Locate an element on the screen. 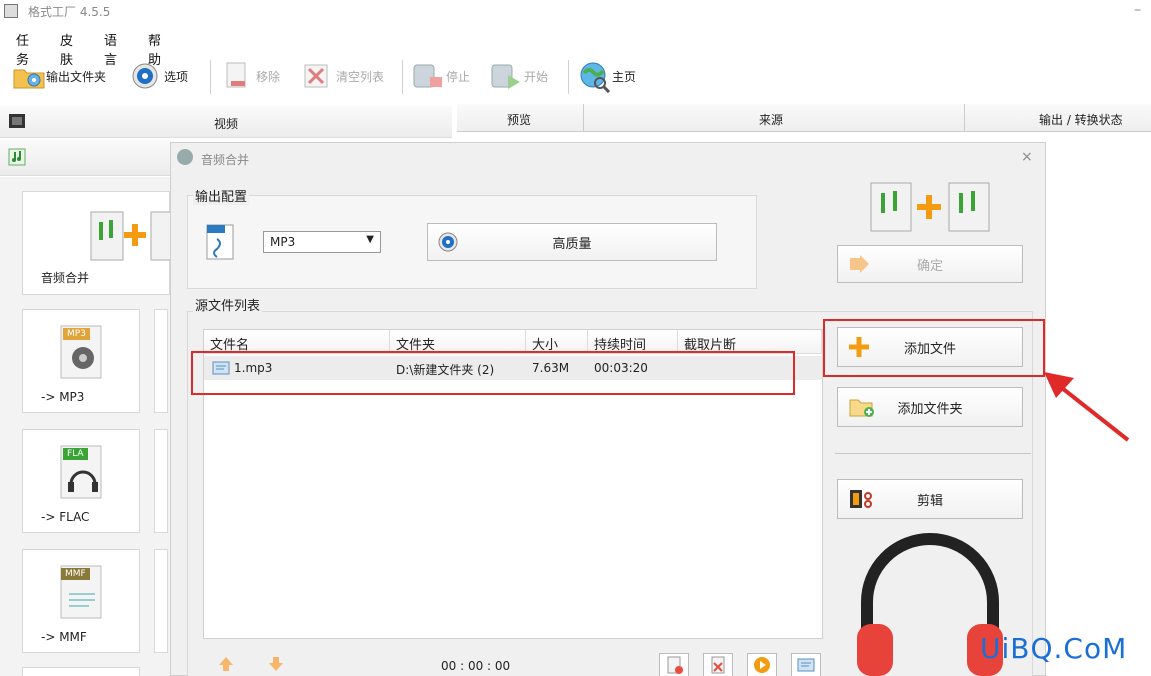 The height and width of the screenshot is (676, 1151). video-category-row: 视频 is located at coordinates (226, 122).